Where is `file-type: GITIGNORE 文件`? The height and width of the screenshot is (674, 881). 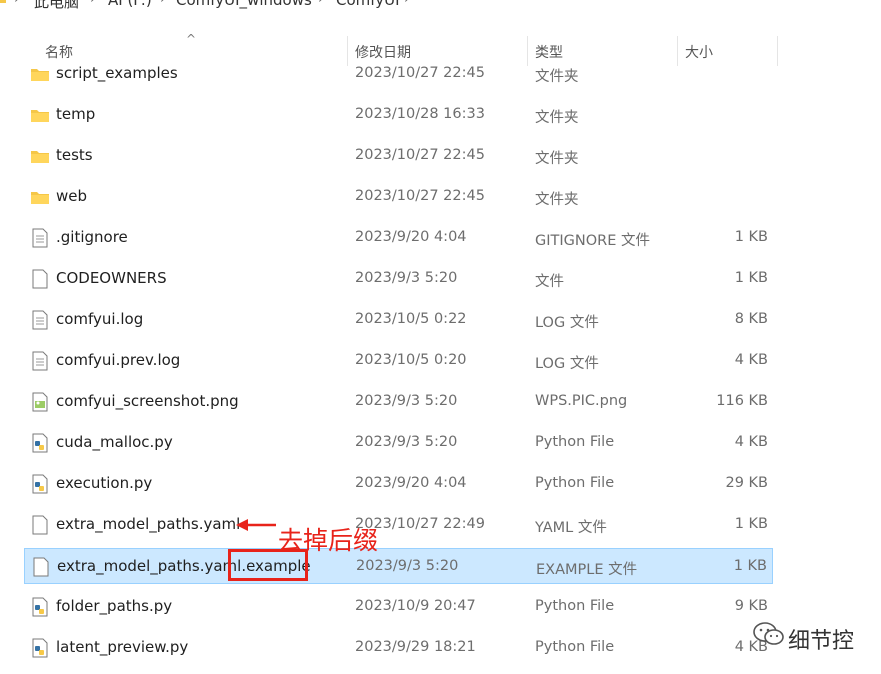
file-type: GITIGNORE 文件 is located at coordinates (592, 241).